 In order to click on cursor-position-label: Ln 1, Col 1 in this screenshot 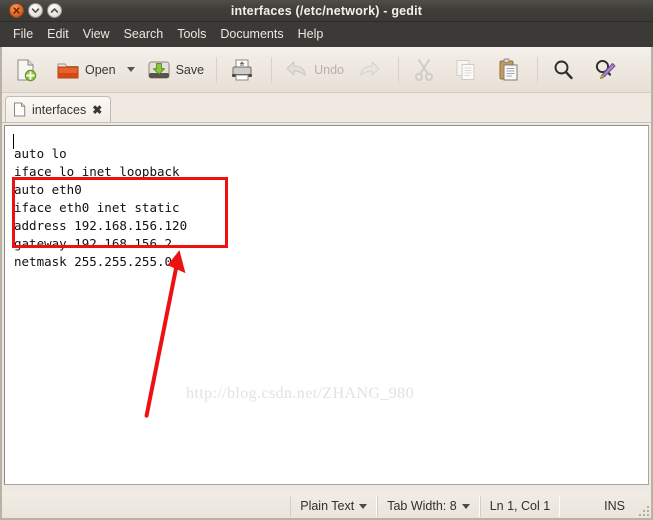, I will do `click(520, 506)`.